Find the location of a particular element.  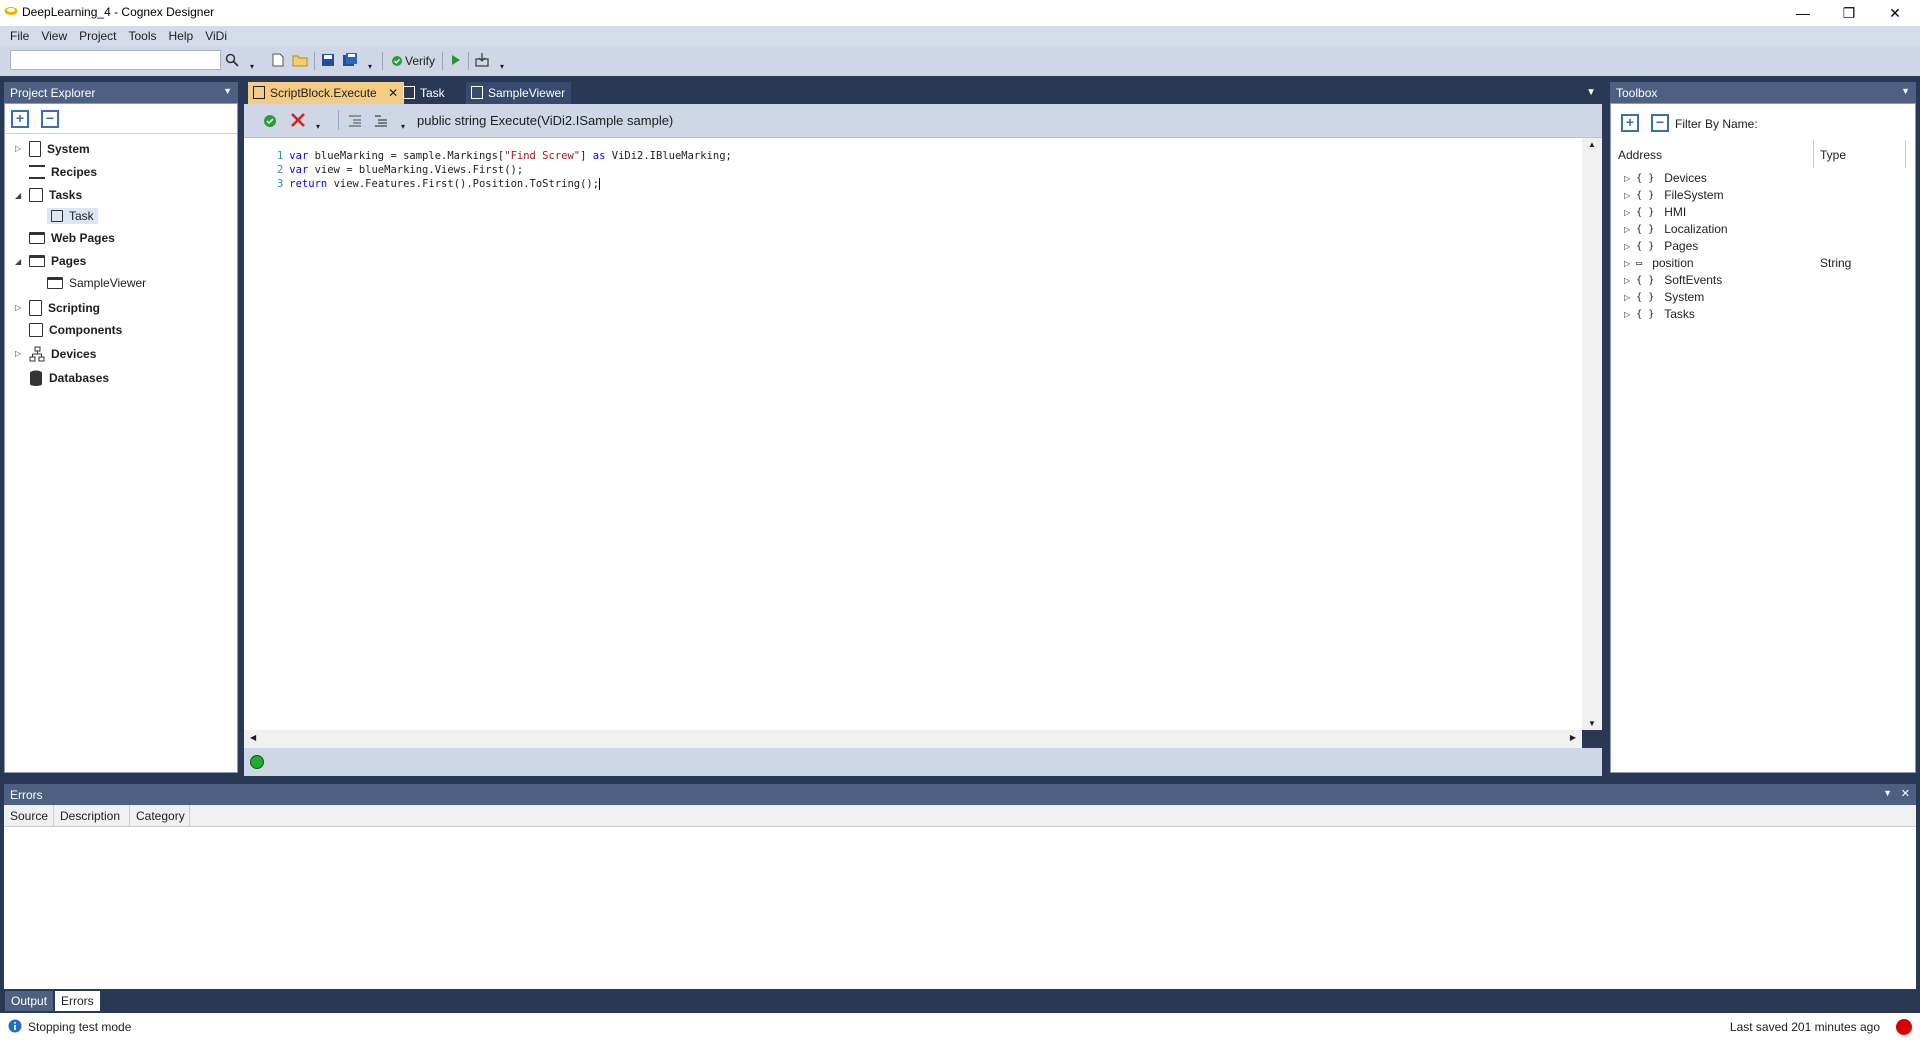

tab-output: Output is located at coordinates (29, 1001).